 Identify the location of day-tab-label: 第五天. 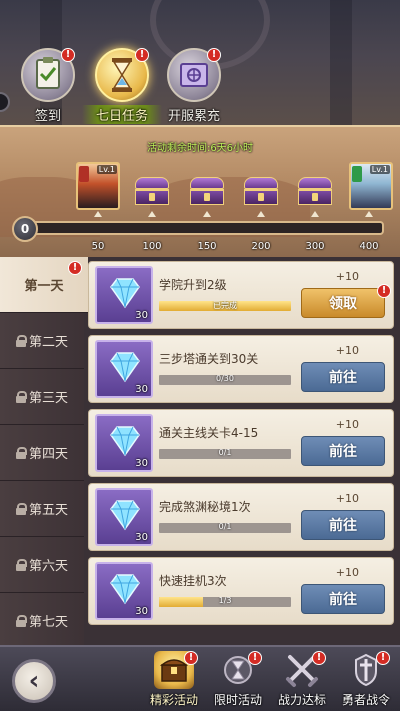
(48, 510).